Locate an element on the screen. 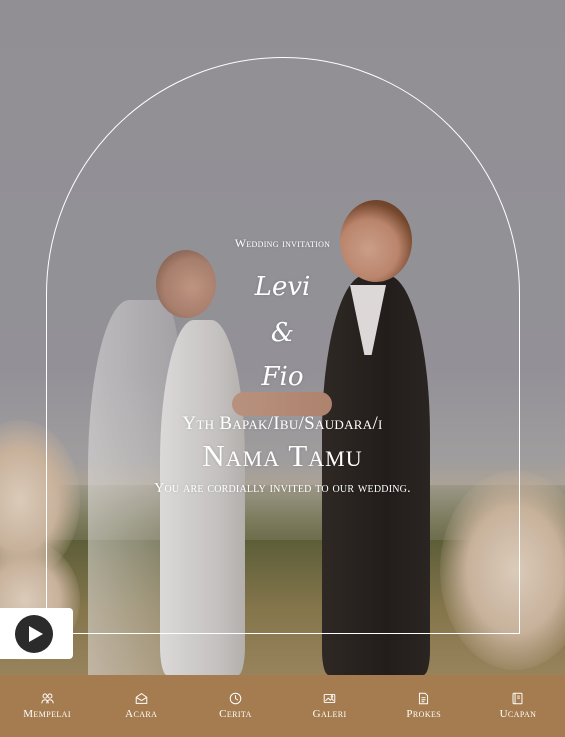  gallery-icon is located at coordinates (329, 698).